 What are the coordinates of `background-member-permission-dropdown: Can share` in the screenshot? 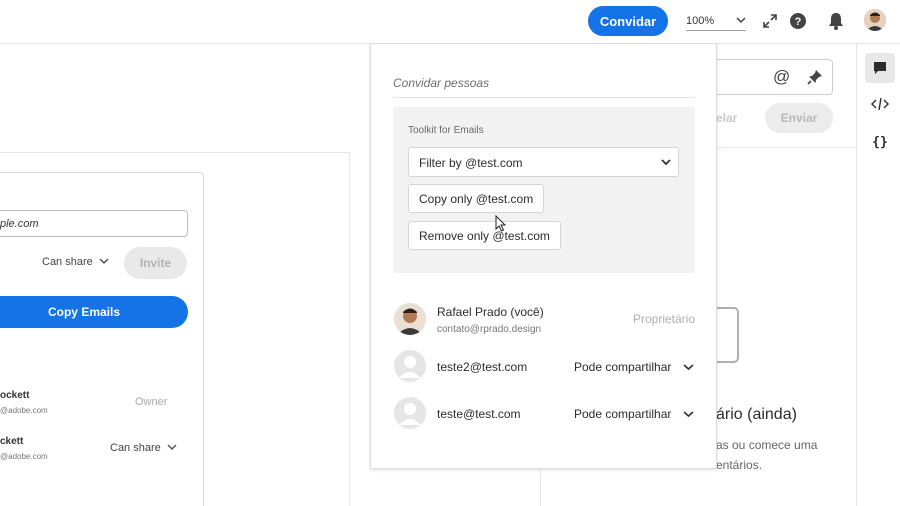 It's located at (143, 448).